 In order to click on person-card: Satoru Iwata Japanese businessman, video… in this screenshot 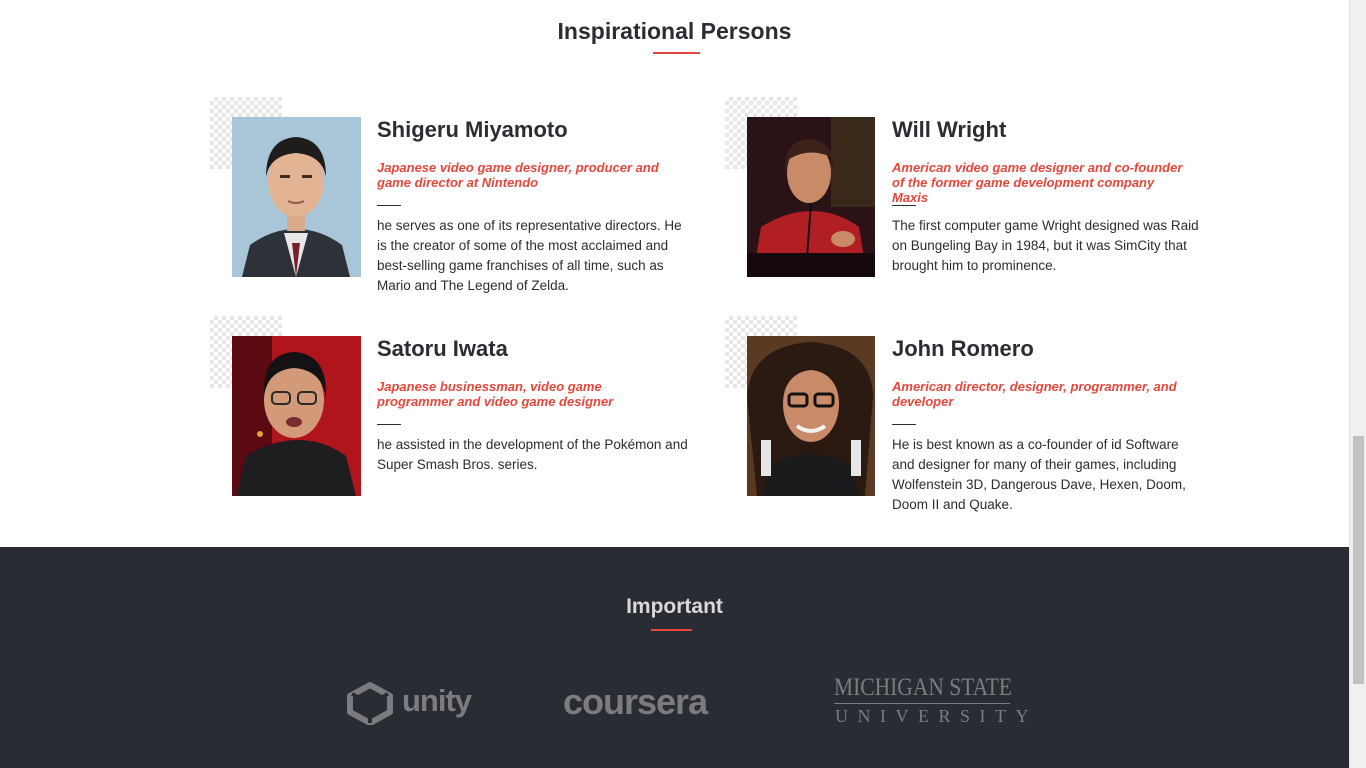, I will do `click(450, 421)`.